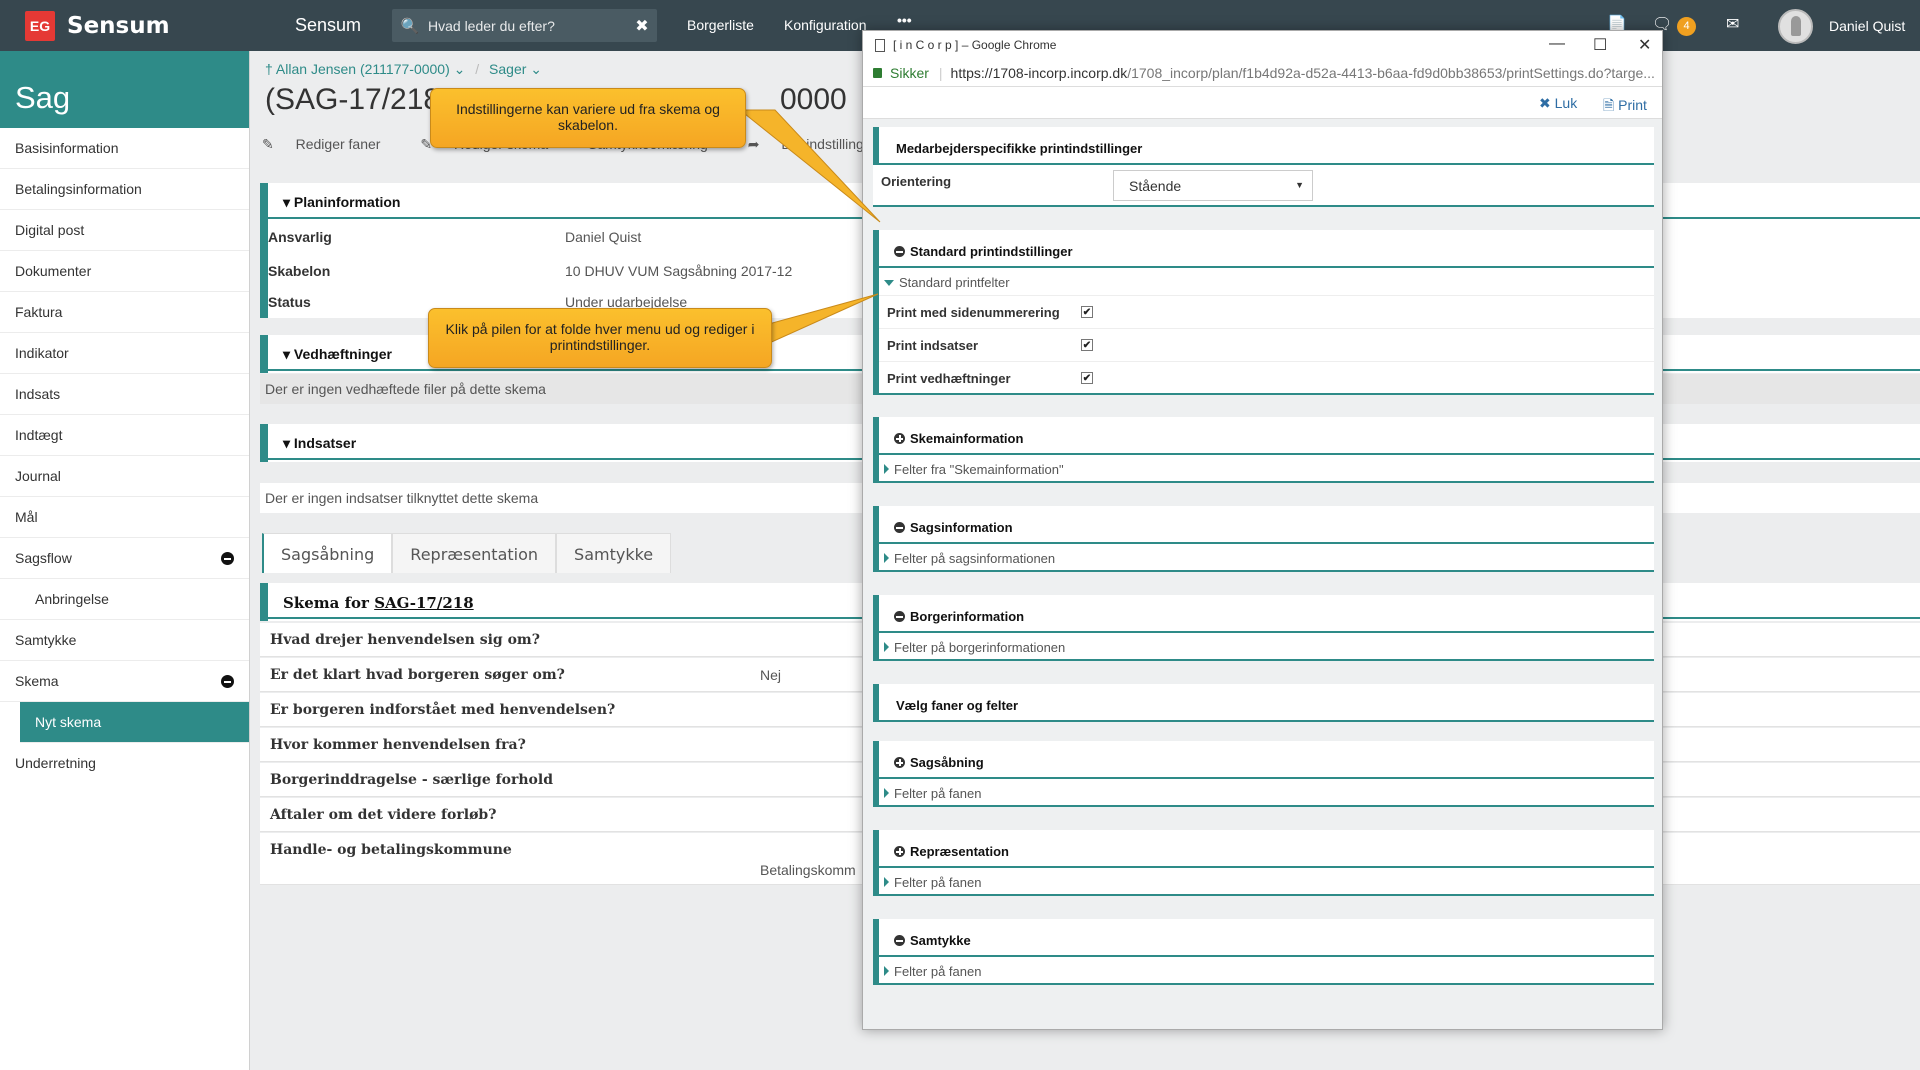 This screenshot has height=1070, width=1920. I want to click on sidebar-item-indikator: Indikator, so click(124, 353).